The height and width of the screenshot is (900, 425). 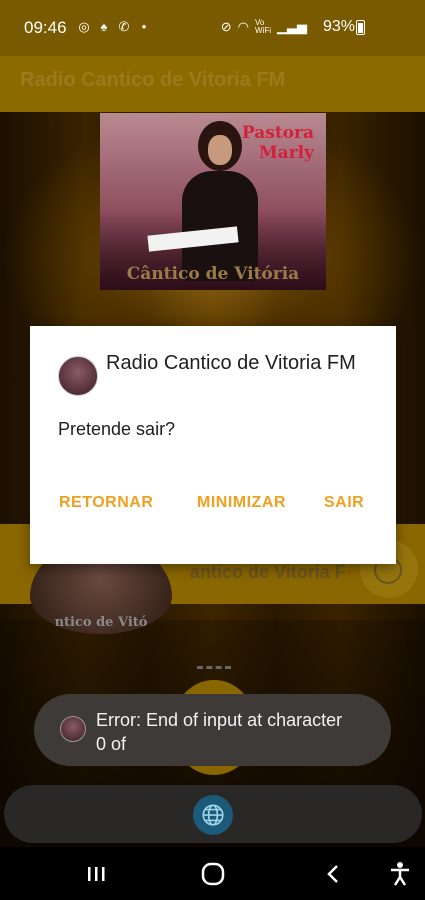 I want to click on home-icon, so click(x=213, y=874).